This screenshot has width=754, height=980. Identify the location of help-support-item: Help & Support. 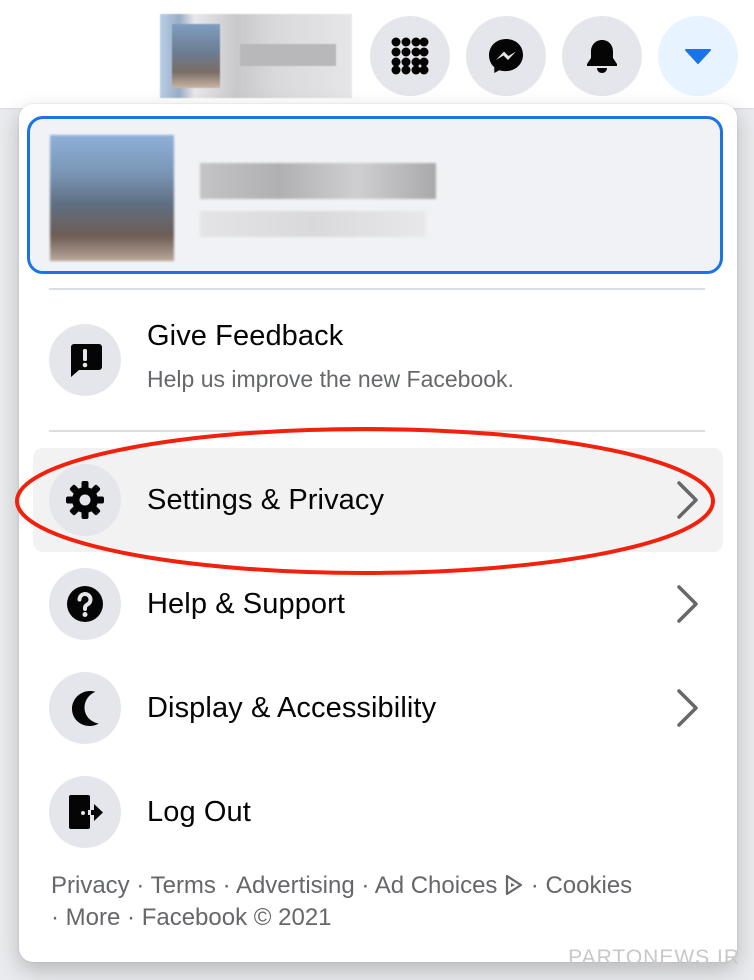
(378, 604).